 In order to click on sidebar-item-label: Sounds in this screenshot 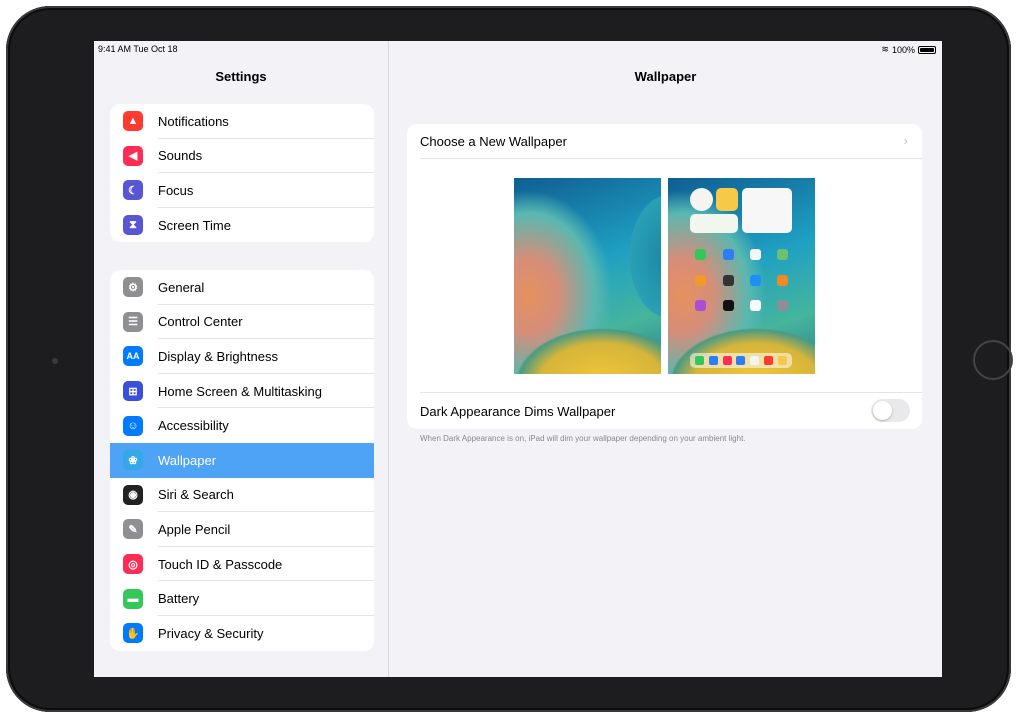, I will do `click(180, 156)`.